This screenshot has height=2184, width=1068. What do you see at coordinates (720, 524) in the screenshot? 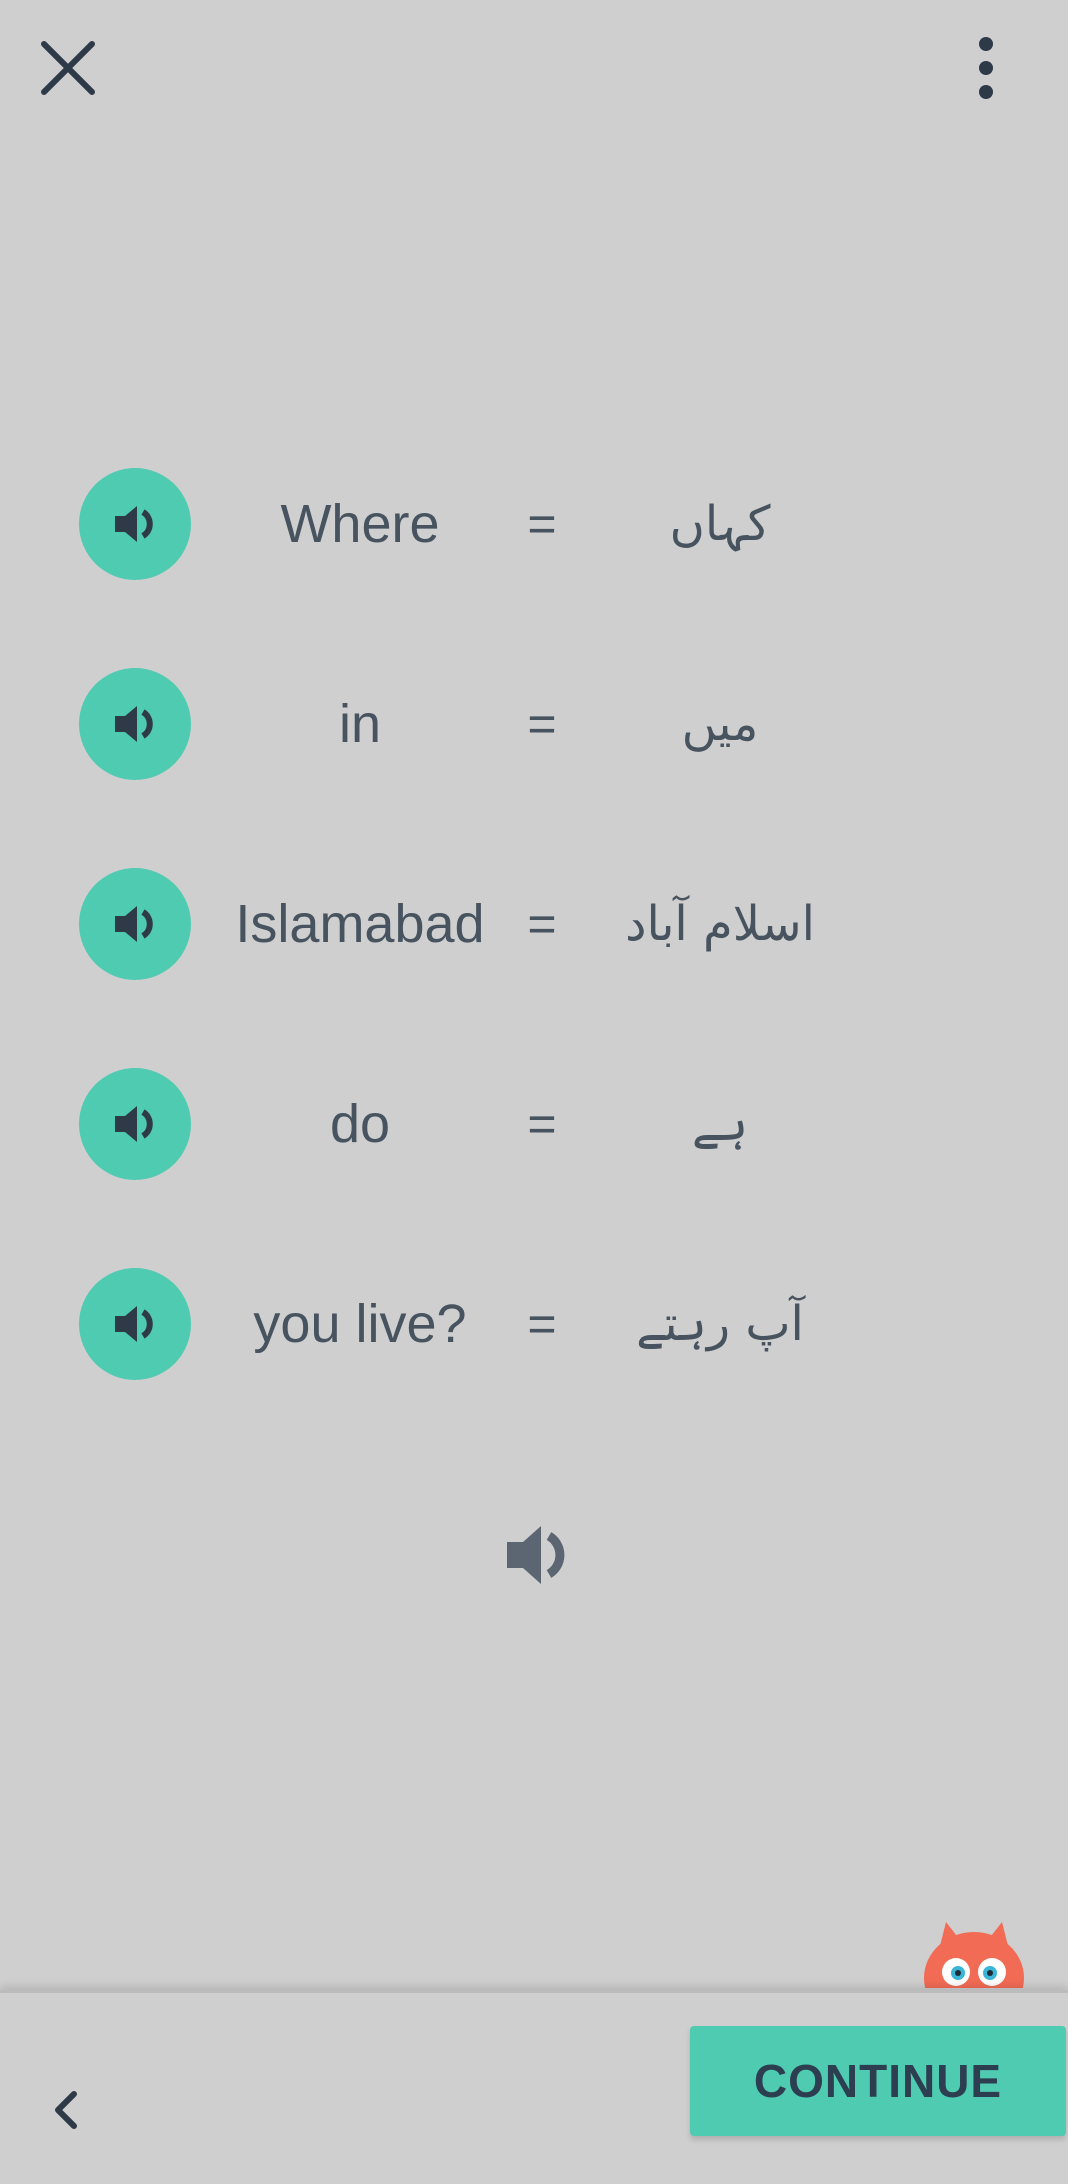
I see `urdu-word: کہاں` at bounding box center [720, 524].